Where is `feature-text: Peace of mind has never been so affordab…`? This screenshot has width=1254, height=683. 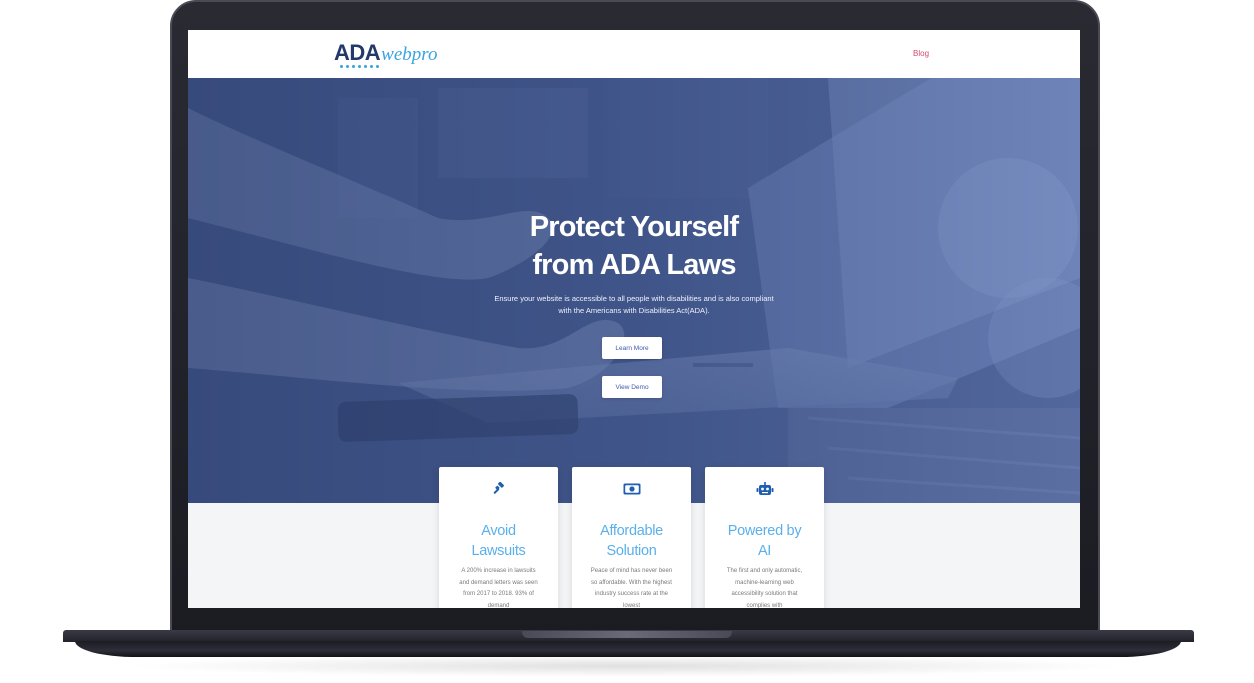
feature-text: Peace of mind has never been so affordab… is located at coordinates (631, 588).